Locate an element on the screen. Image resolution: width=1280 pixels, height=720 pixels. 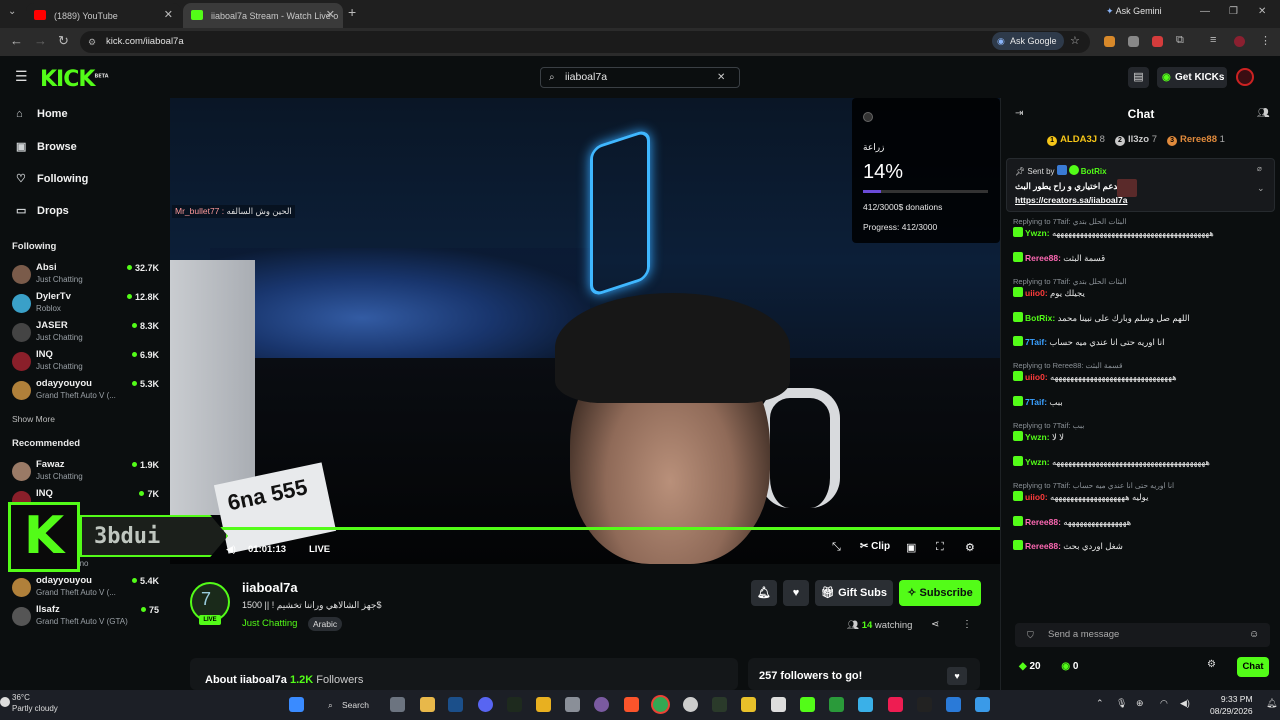
pinned-link: https://creators.sa/iiaboal7a is located at coordinates (1071, 200).